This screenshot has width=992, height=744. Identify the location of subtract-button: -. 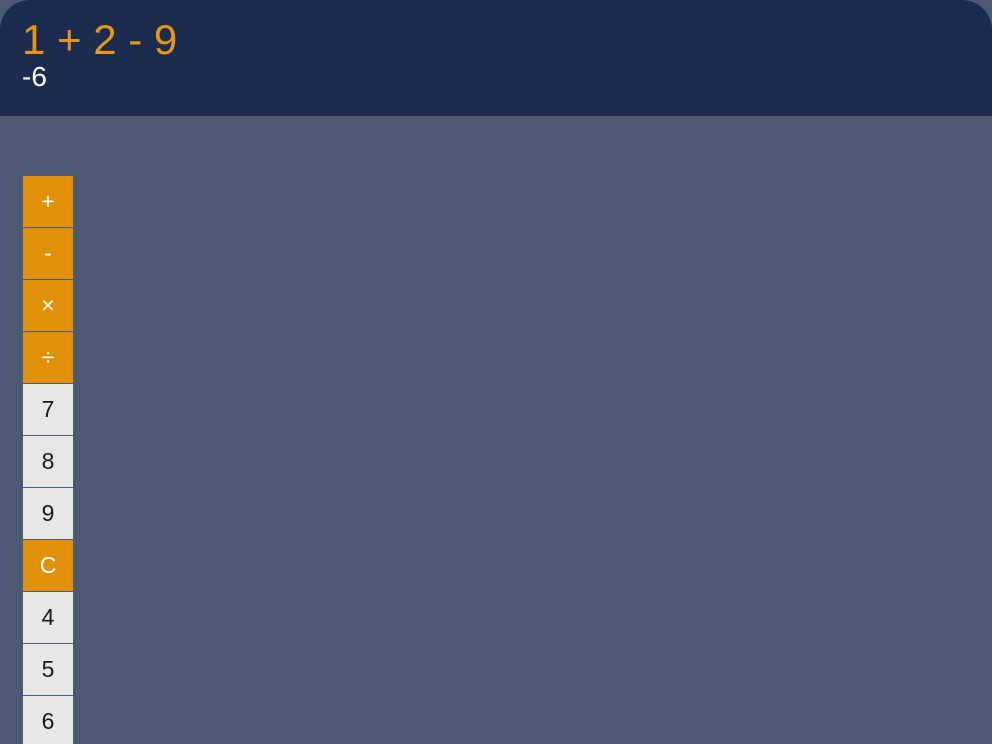
(48, 254).